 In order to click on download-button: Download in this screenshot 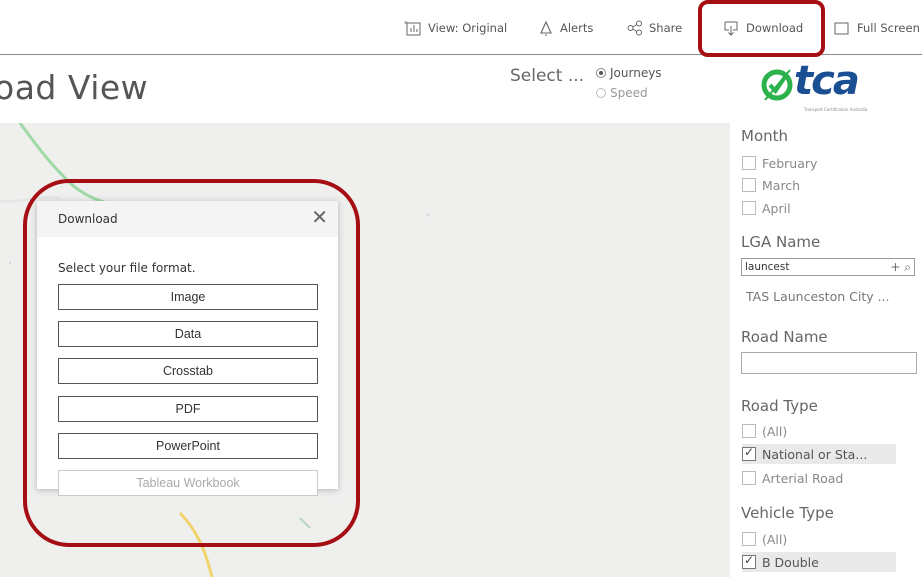, I will do `click(762, 28)`.